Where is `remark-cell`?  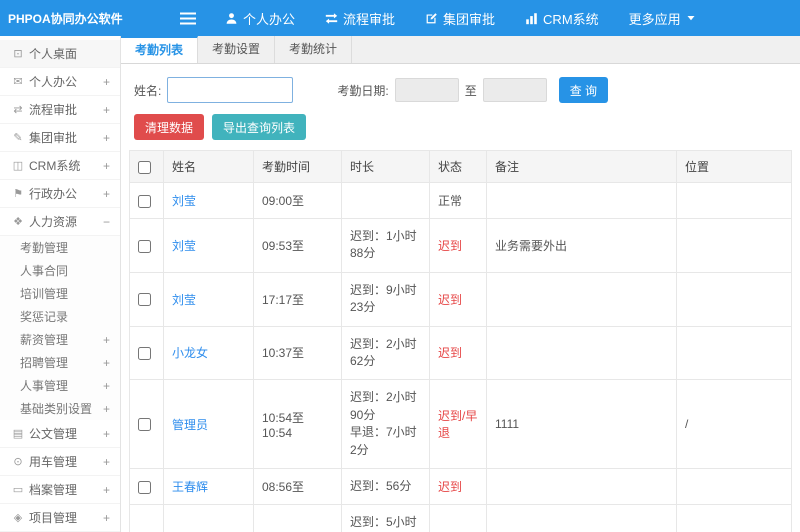
remark-cell is located at coordinates (581, 353).